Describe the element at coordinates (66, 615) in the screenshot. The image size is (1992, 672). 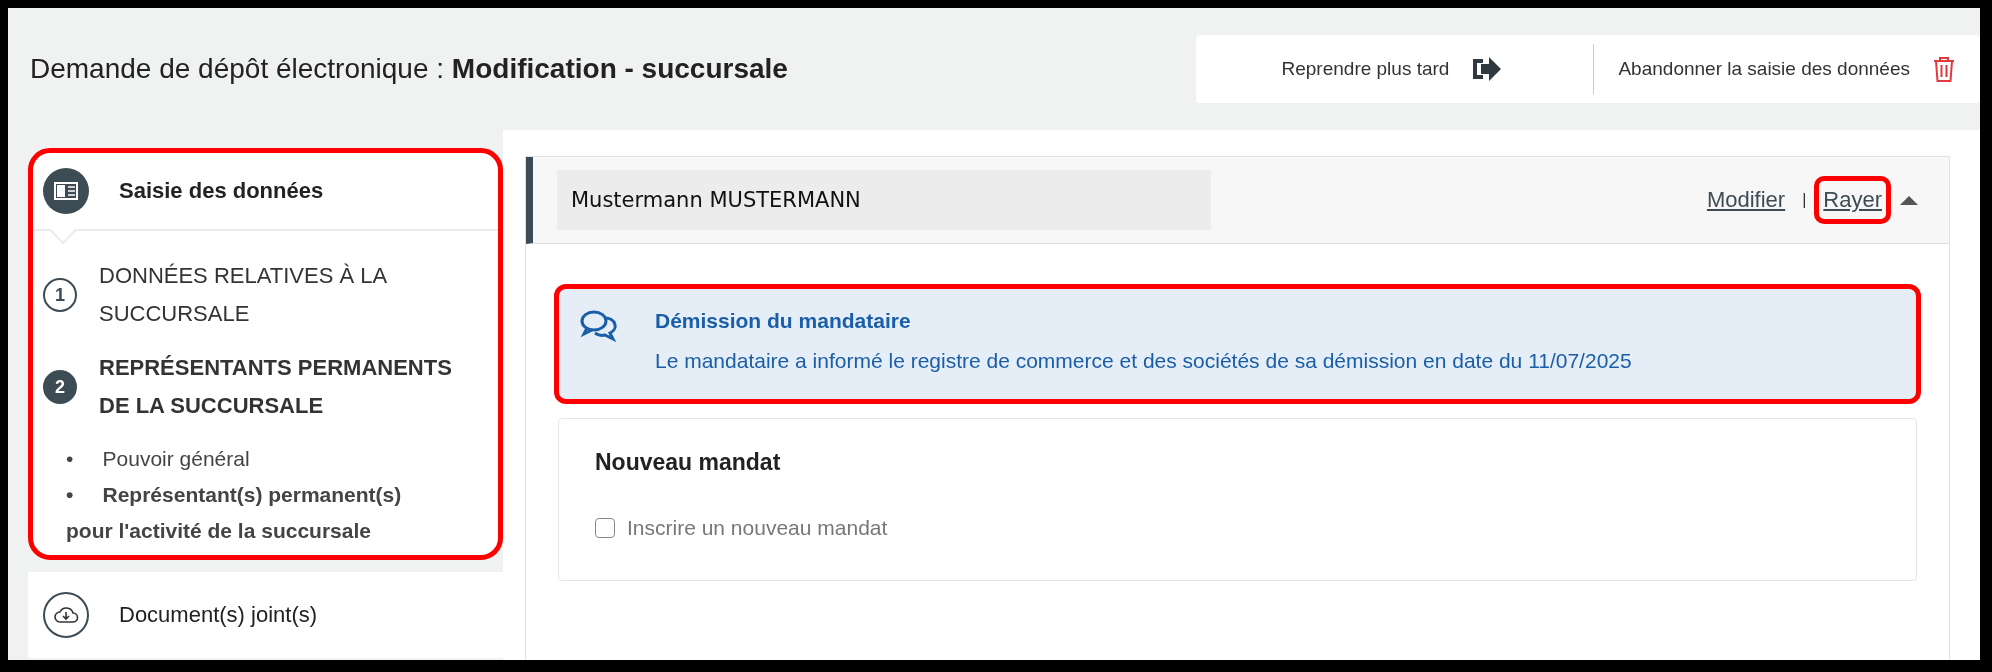
I see `cloud-download-icon` at that location.